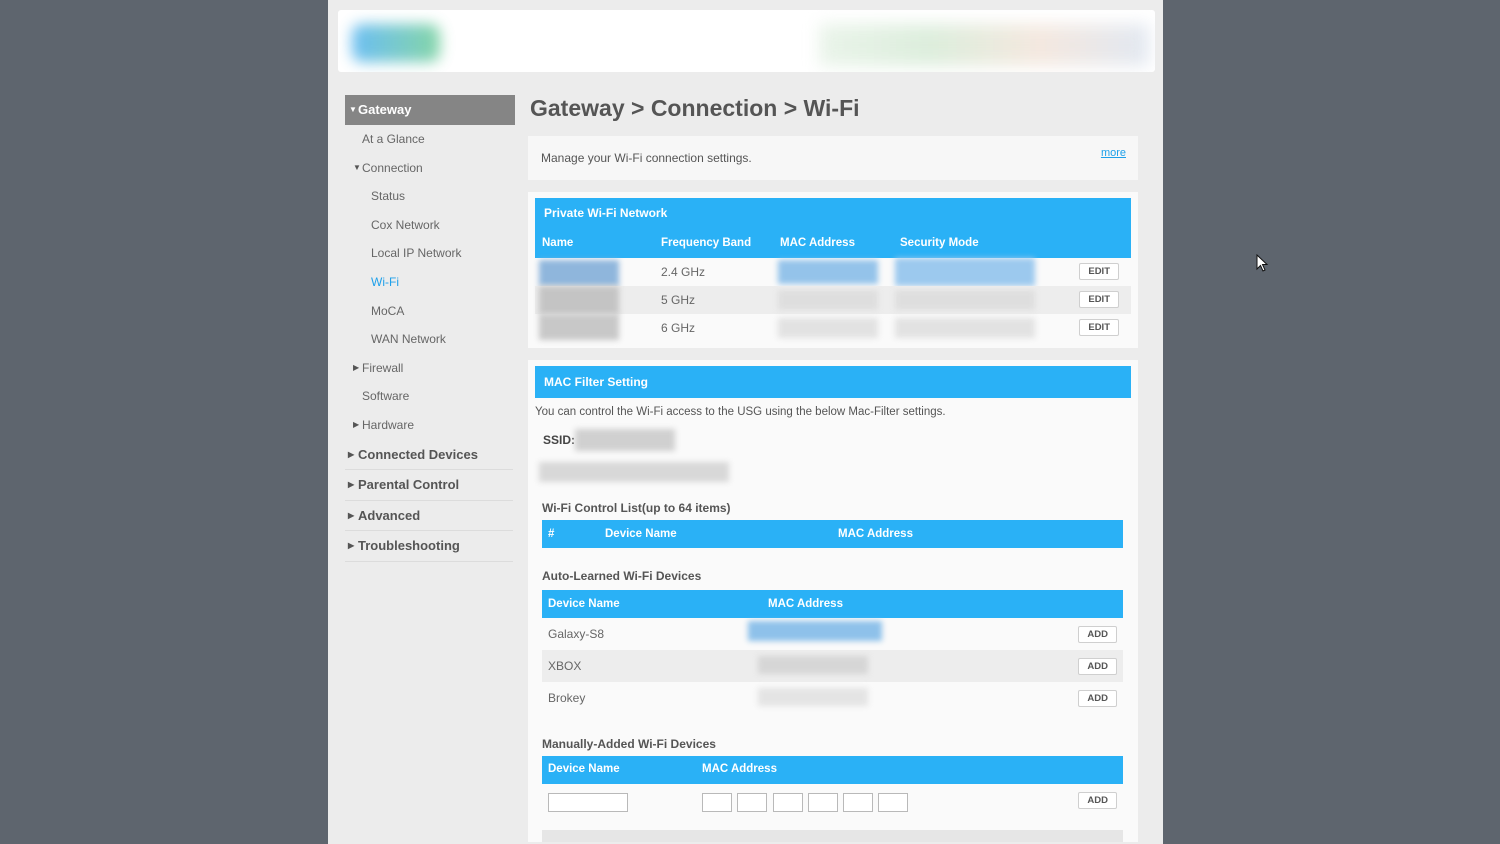 Image resolution: width=1500 pixels, height=844 pixels. What do you see at coordinates (939, 243) in the screenshot?
I see `column-header: Security Mode` at bounding box center [939, 243].